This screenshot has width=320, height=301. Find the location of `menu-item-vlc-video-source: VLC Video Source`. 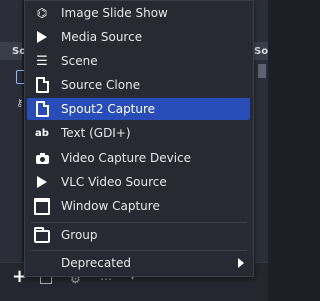

menu-item-vlc-video-source: VLC Video Source is located at coordinates (138, 182).